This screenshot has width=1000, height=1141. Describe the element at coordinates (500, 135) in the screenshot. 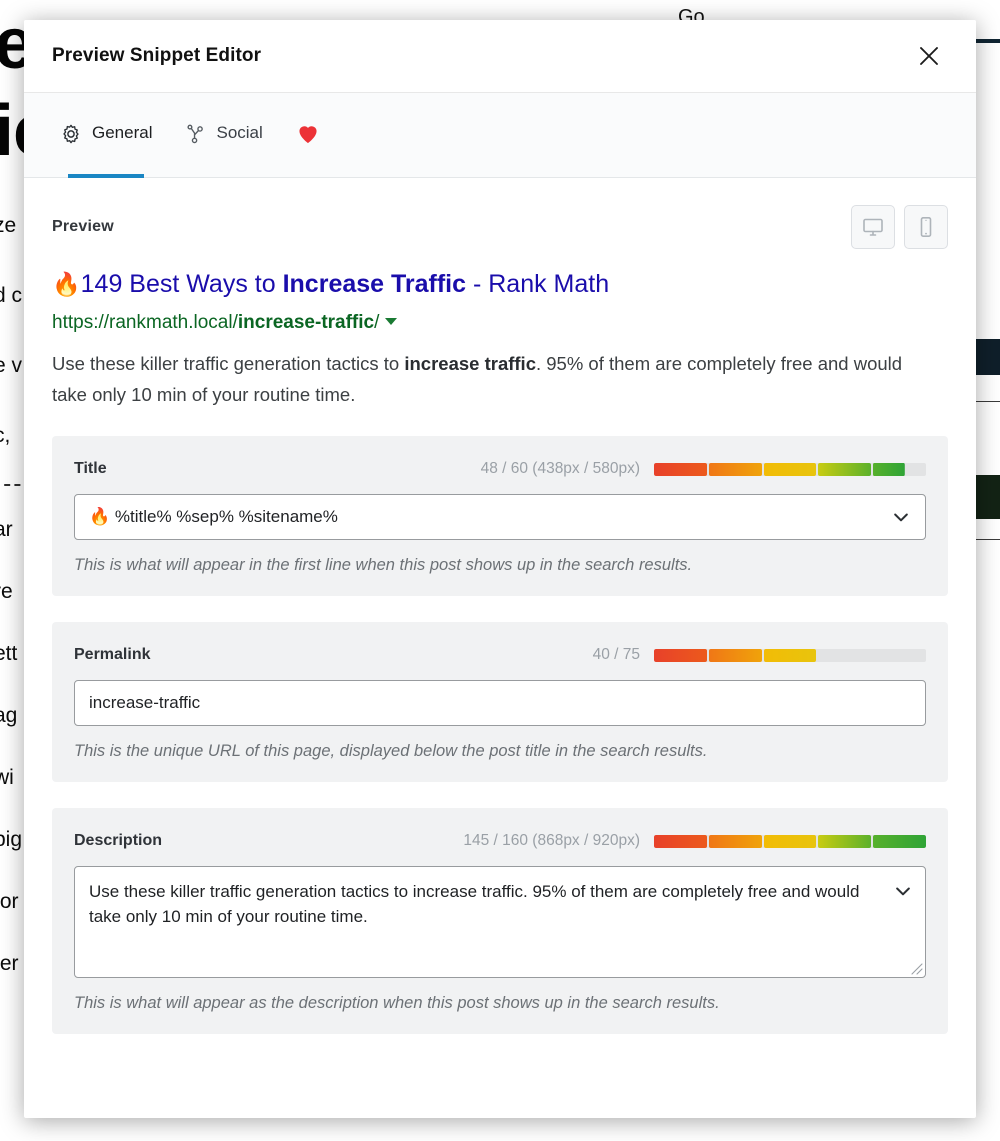

I see `modal-tab-bar: General Social` at that location.